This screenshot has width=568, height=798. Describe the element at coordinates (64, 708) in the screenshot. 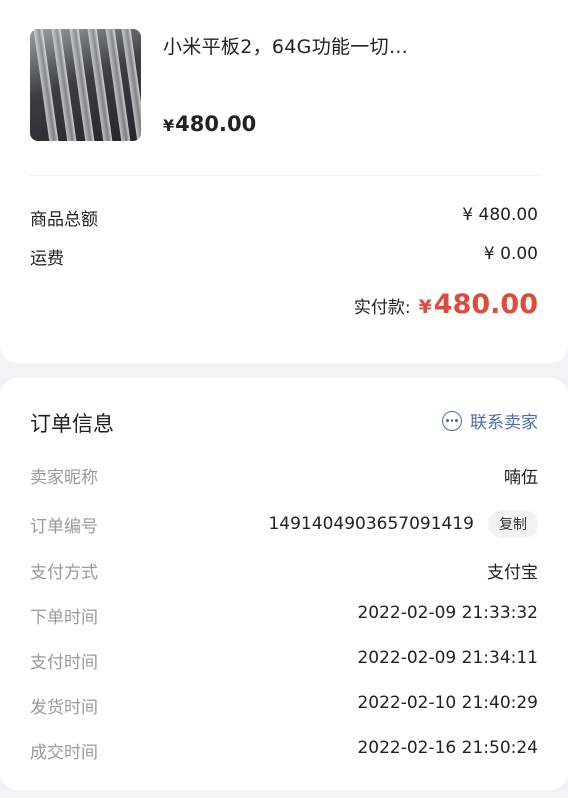

I see `shipping-time-label: 发货时间` at that location.